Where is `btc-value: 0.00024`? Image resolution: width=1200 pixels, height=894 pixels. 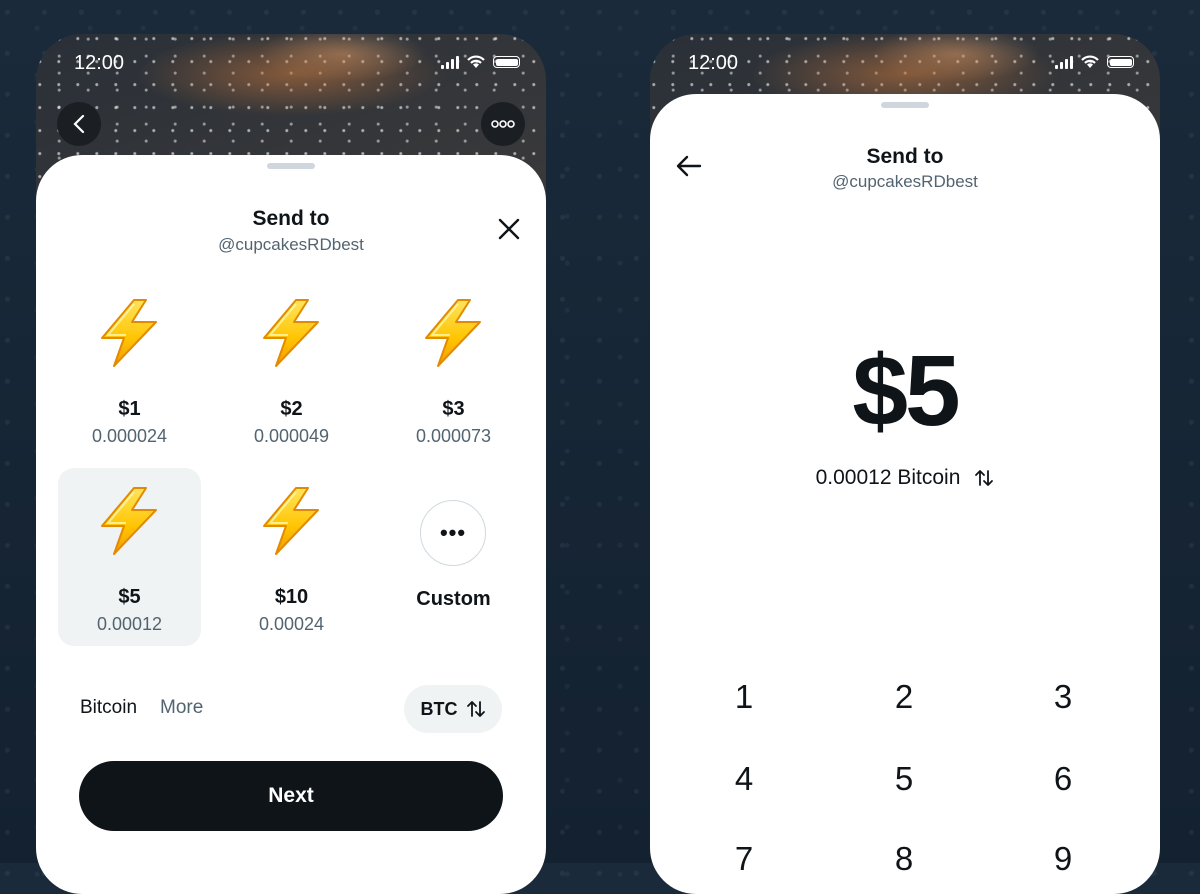
btc-value: 0.00024 is located at coordinates (291, 624).